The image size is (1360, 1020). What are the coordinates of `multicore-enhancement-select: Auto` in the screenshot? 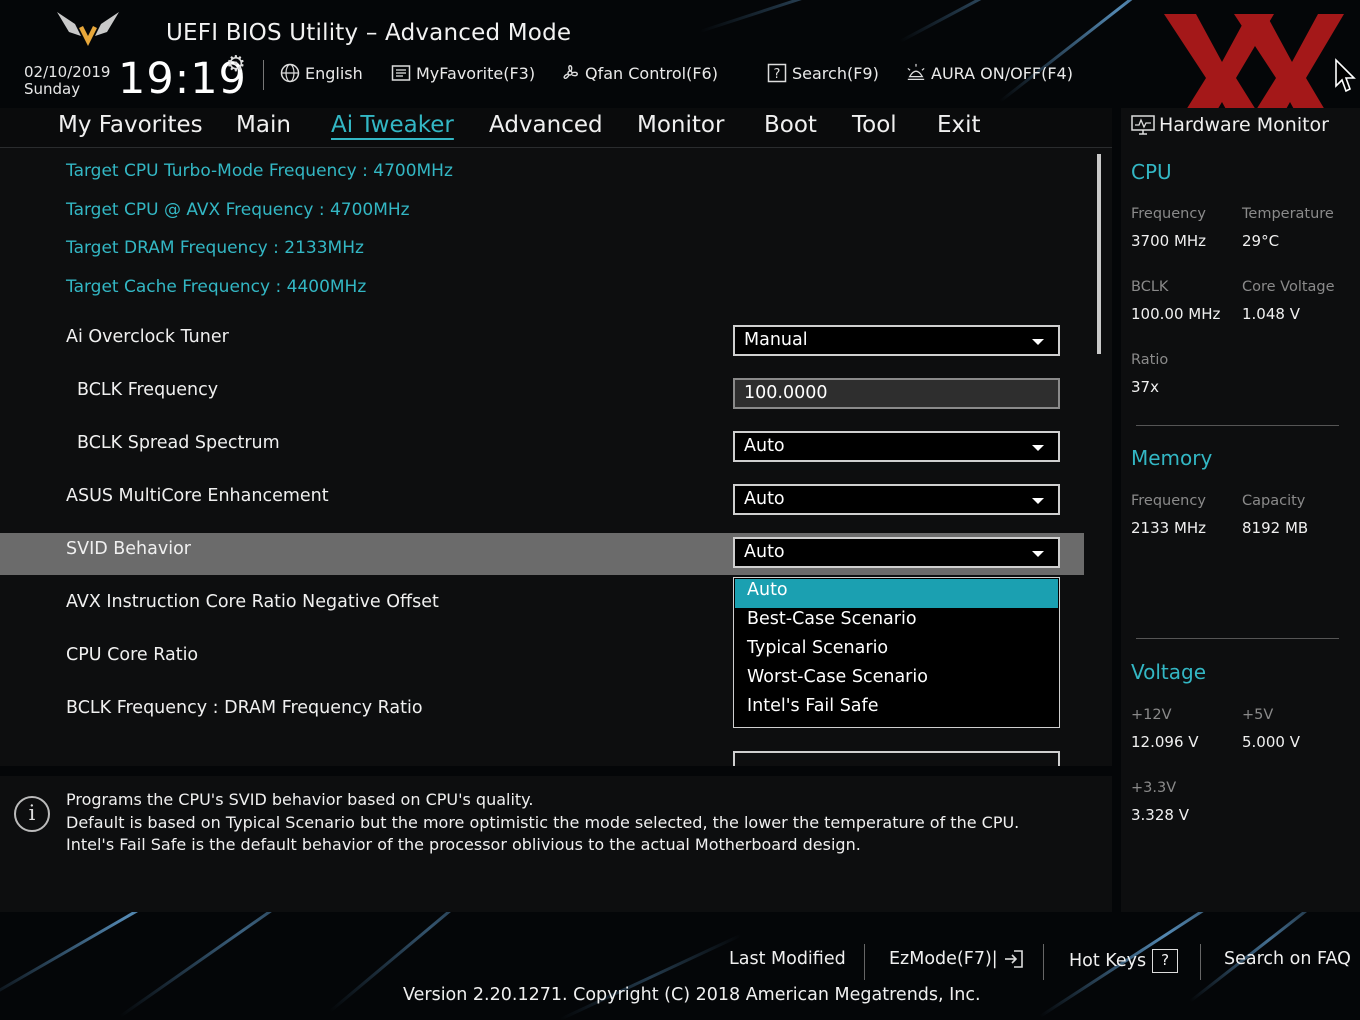 It's located at (896, 499).